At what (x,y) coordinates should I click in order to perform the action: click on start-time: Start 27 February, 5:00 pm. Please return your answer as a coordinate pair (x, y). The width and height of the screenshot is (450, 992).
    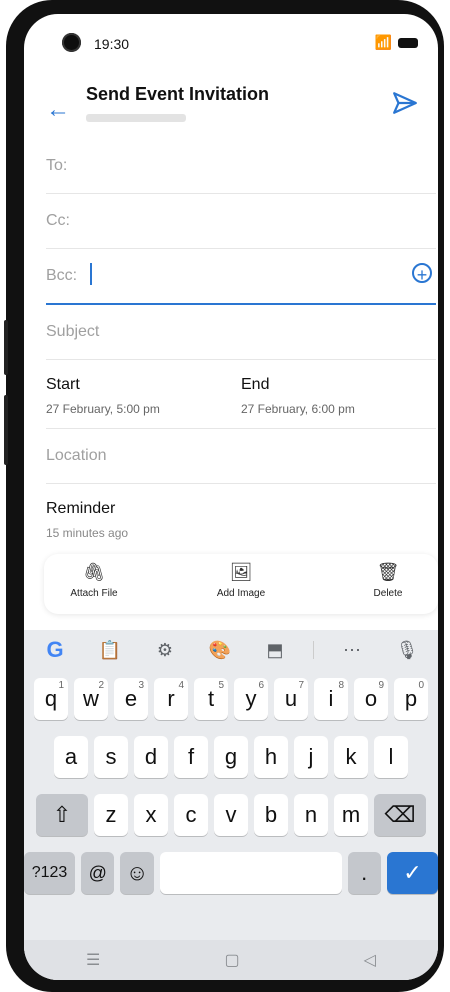
    Looking at the image, I should click on (143, 394).